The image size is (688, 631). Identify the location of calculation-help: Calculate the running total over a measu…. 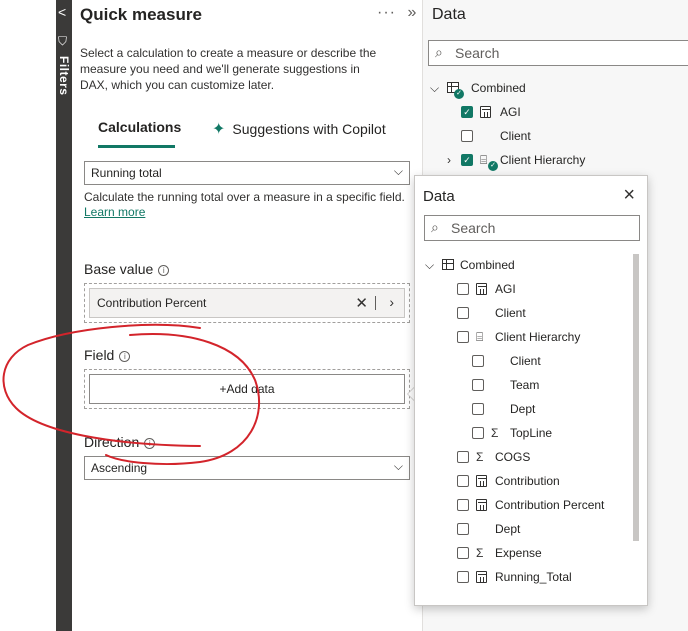
(249, 205).